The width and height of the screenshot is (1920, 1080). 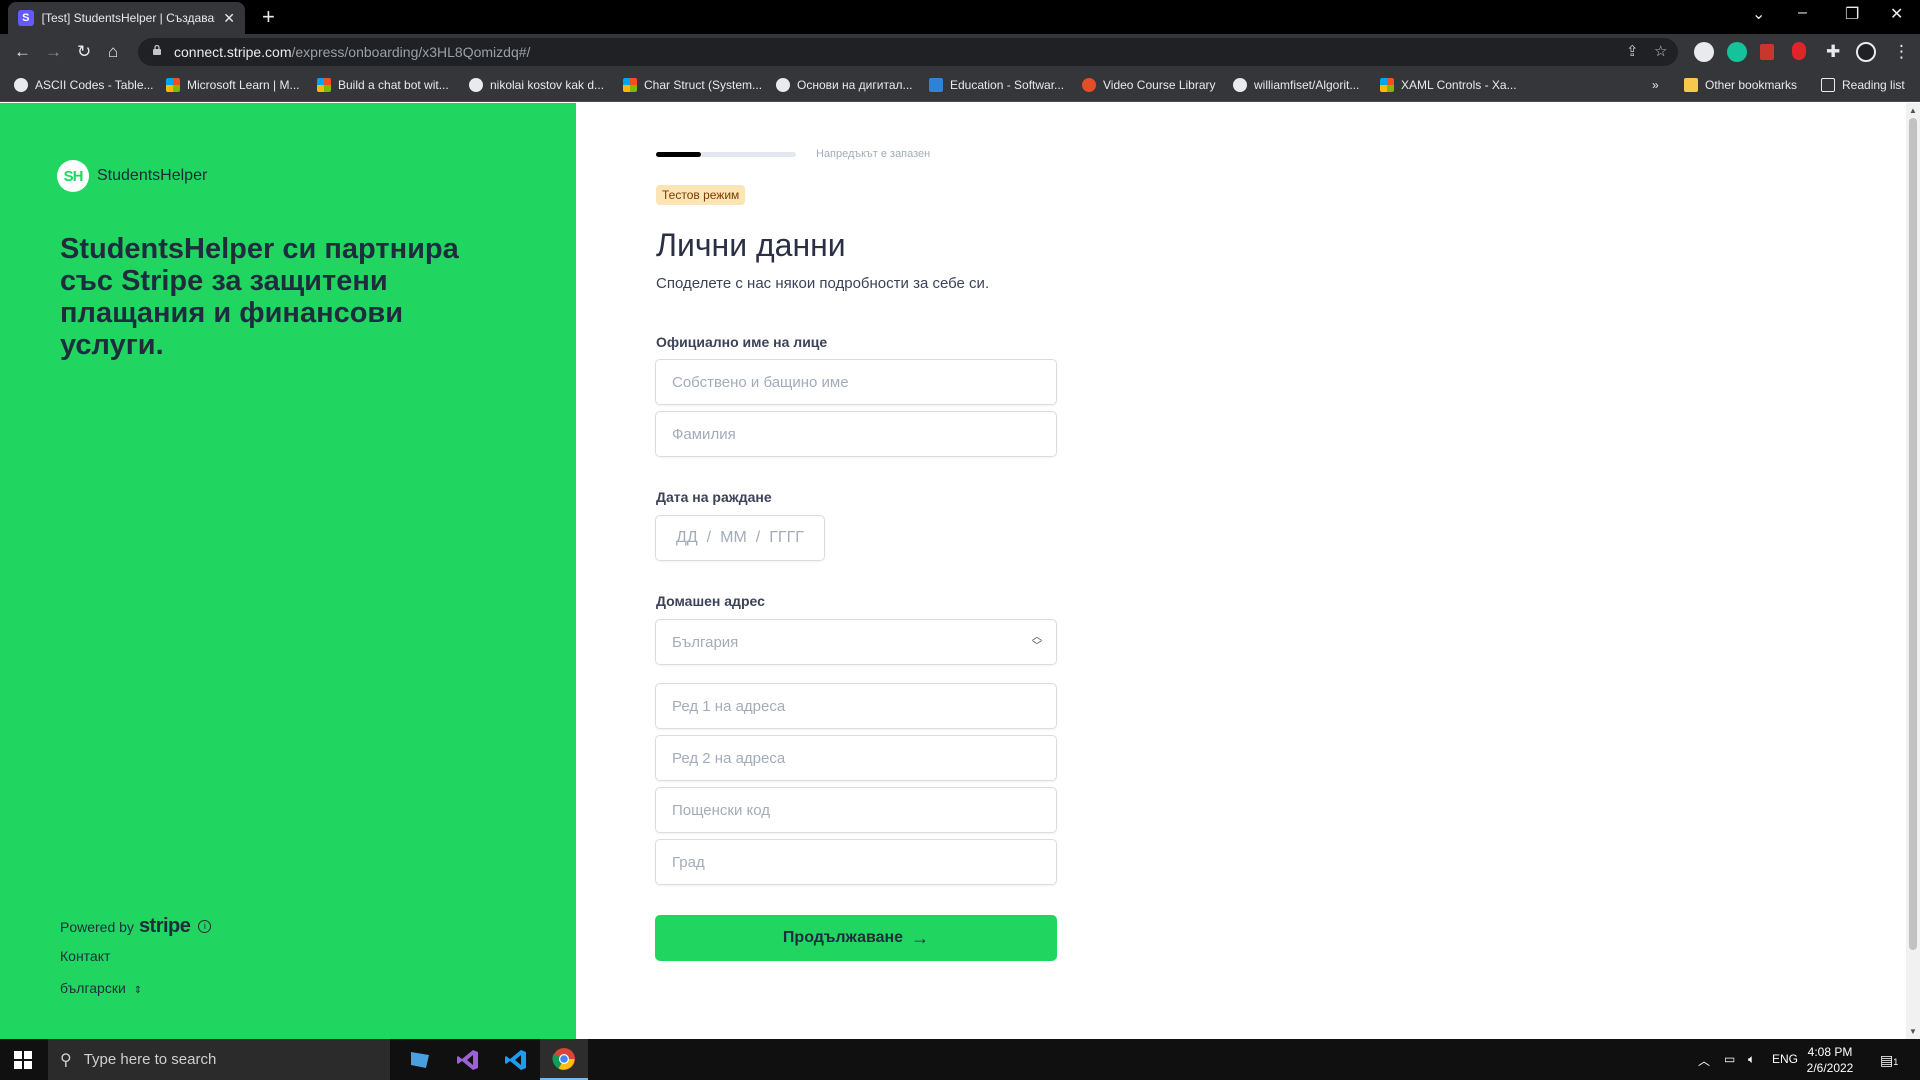 What do you see at coordinates (268, 17) in the screenshot?
I see `new-tab-button: +` at bounding box center [268, 17].